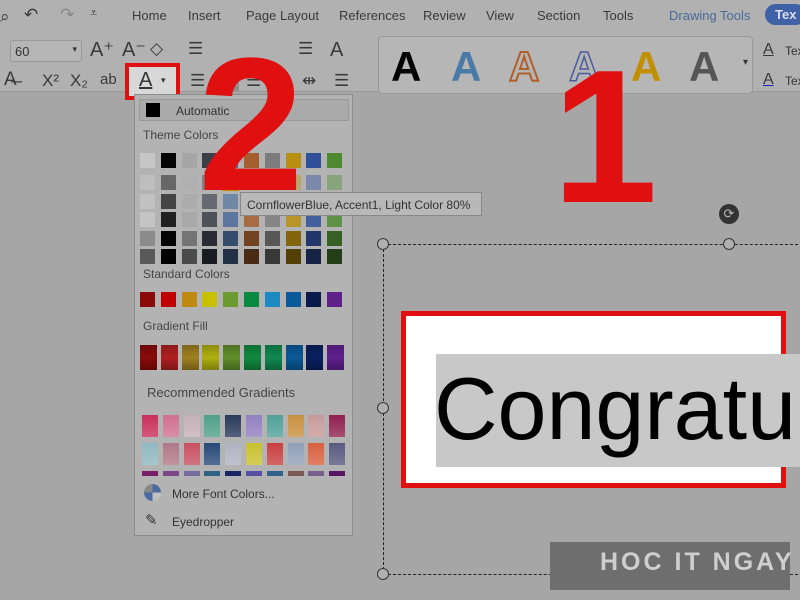 This screenshot has width=800, height=600. What do you see at coordinates (618, 410) in the screenshot?
I see `selected-text: Congratul` at bounding box center [618, 410].